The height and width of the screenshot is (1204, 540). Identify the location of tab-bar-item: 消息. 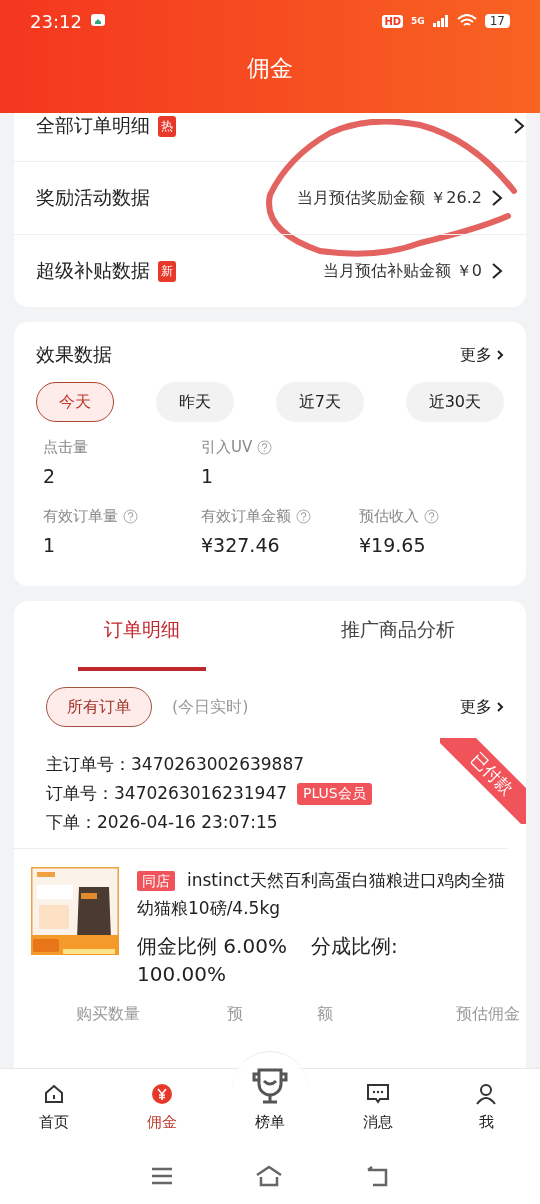
(378, 1108).